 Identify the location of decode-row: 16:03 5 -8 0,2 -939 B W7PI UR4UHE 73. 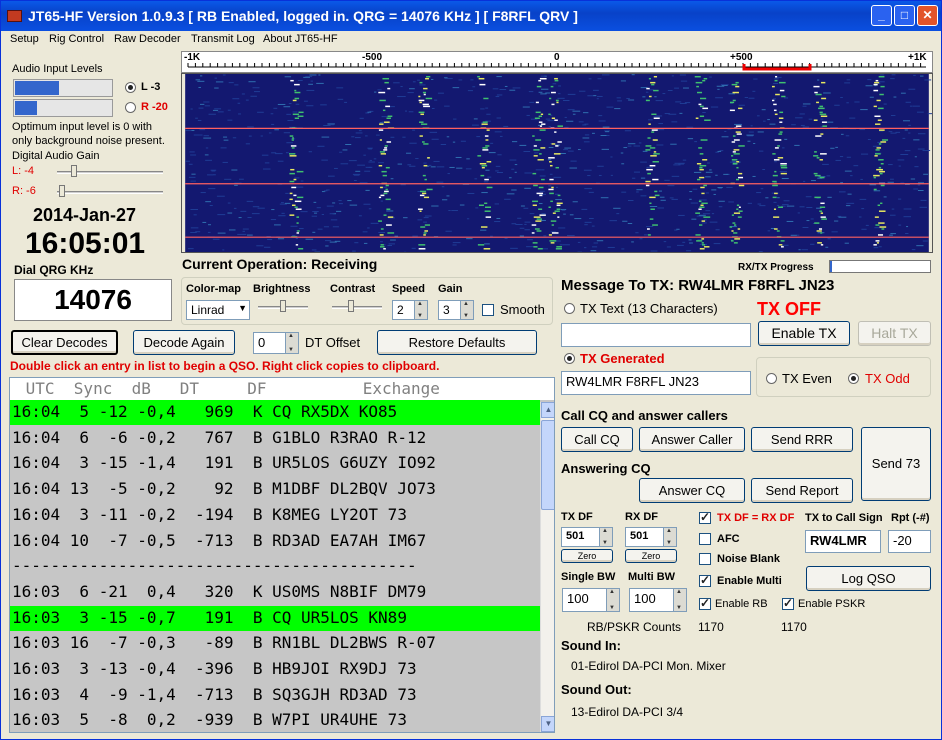
(275, 720).